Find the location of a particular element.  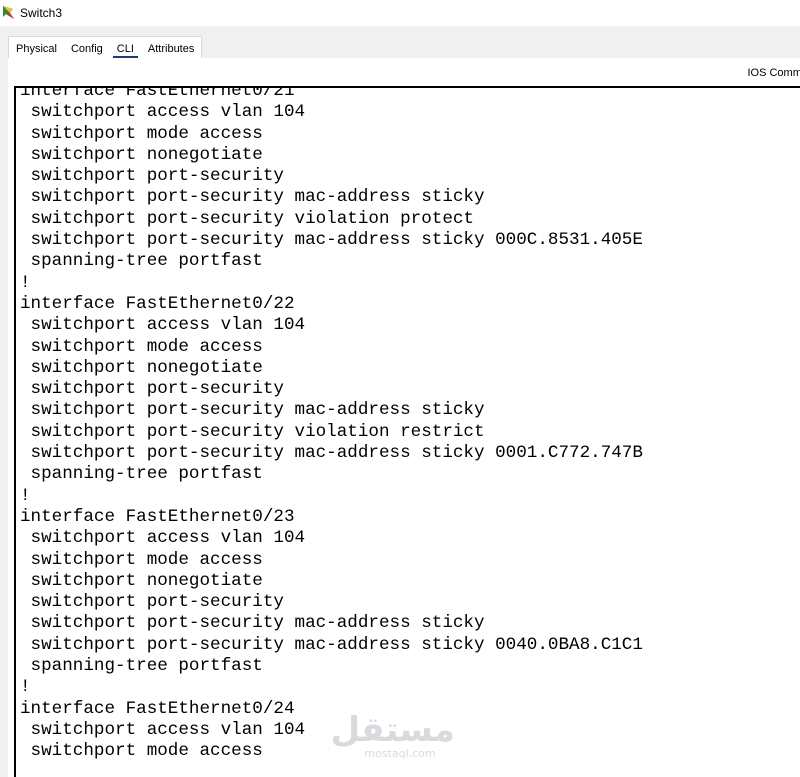

console-line: interface FastEthernet0/23 is located at coordinates (157, 516).